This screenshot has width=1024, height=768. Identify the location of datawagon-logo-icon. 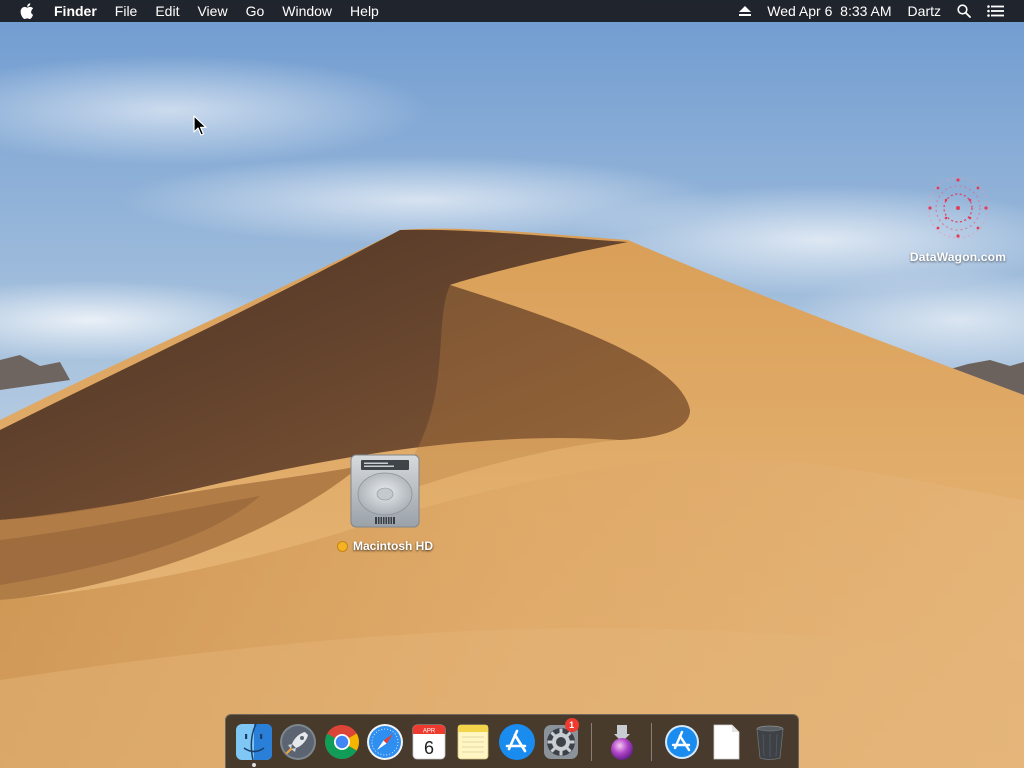
(958, 208).